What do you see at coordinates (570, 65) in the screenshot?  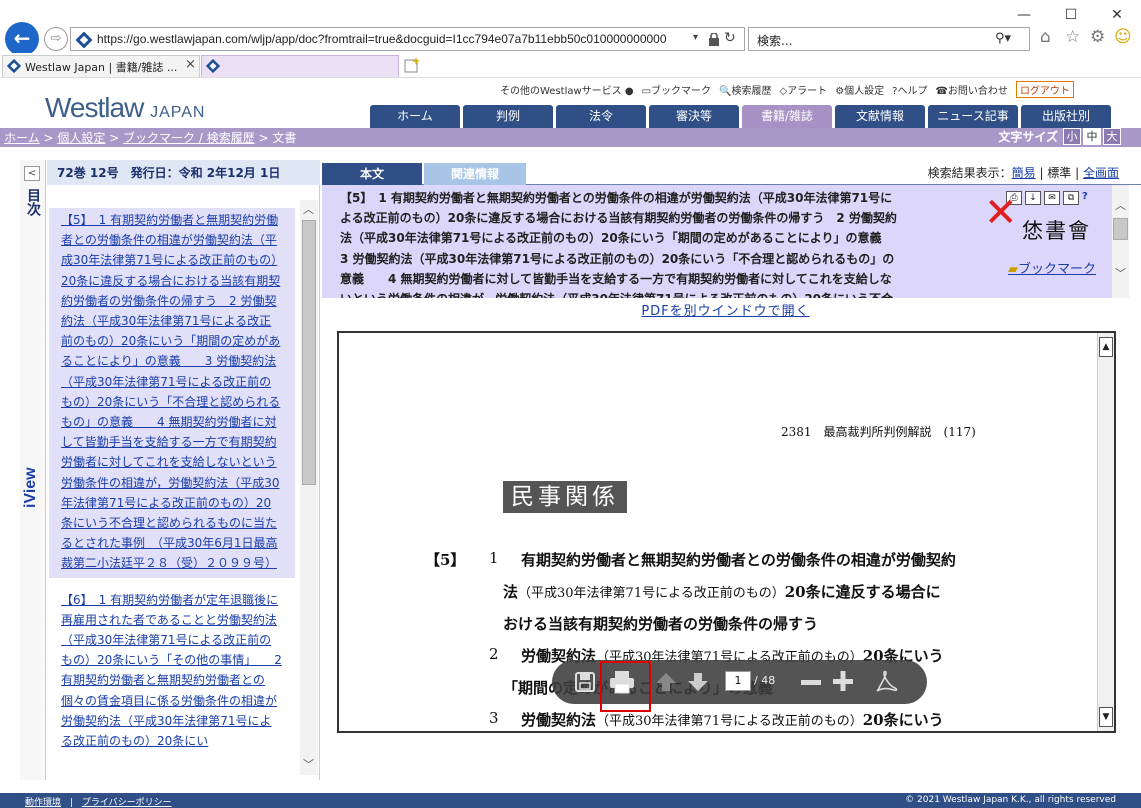 I see `tab-bar: Westlaw Japan | 書籍/雑誌 ... ×` at bounding box center [570, 65].